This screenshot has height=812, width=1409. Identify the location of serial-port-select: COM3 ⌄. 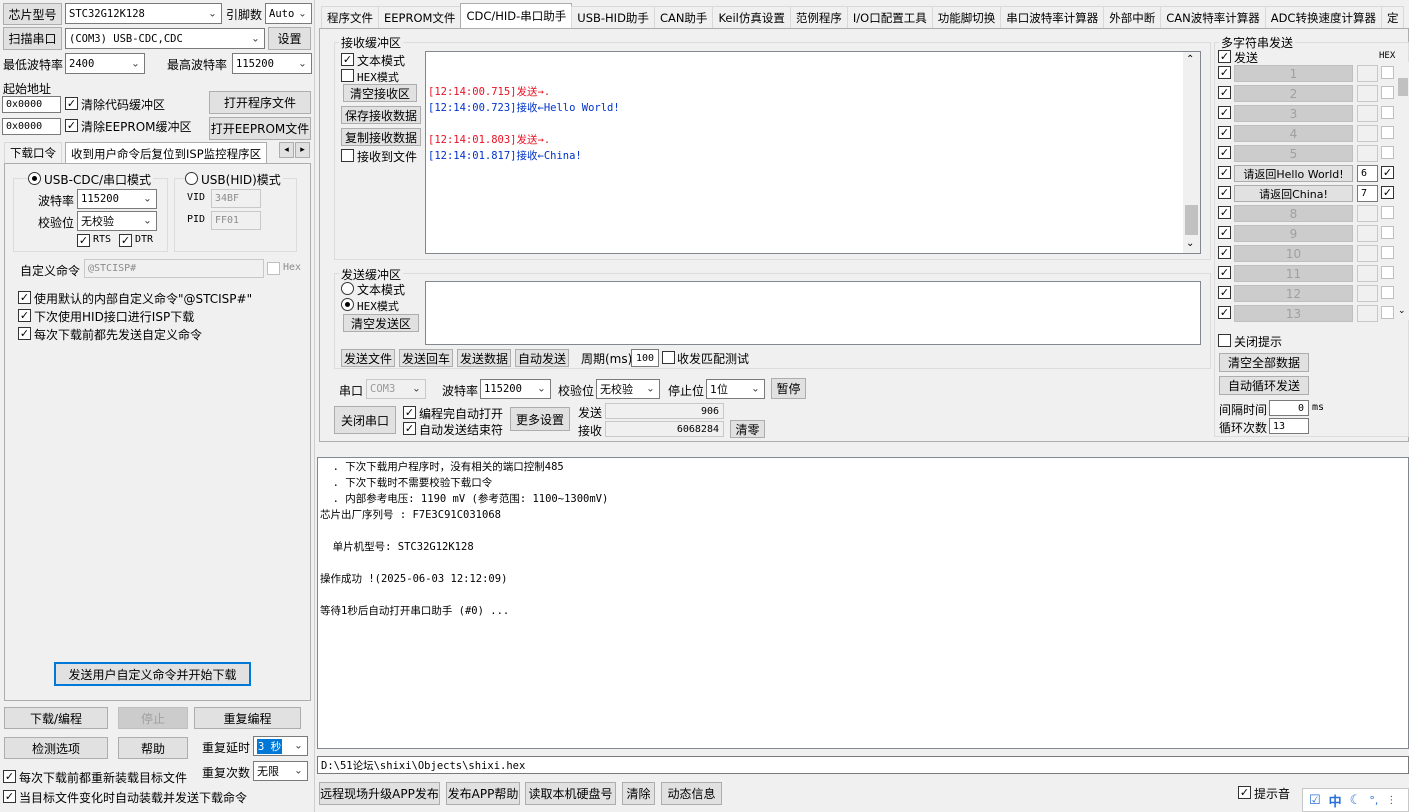
(396, 389).